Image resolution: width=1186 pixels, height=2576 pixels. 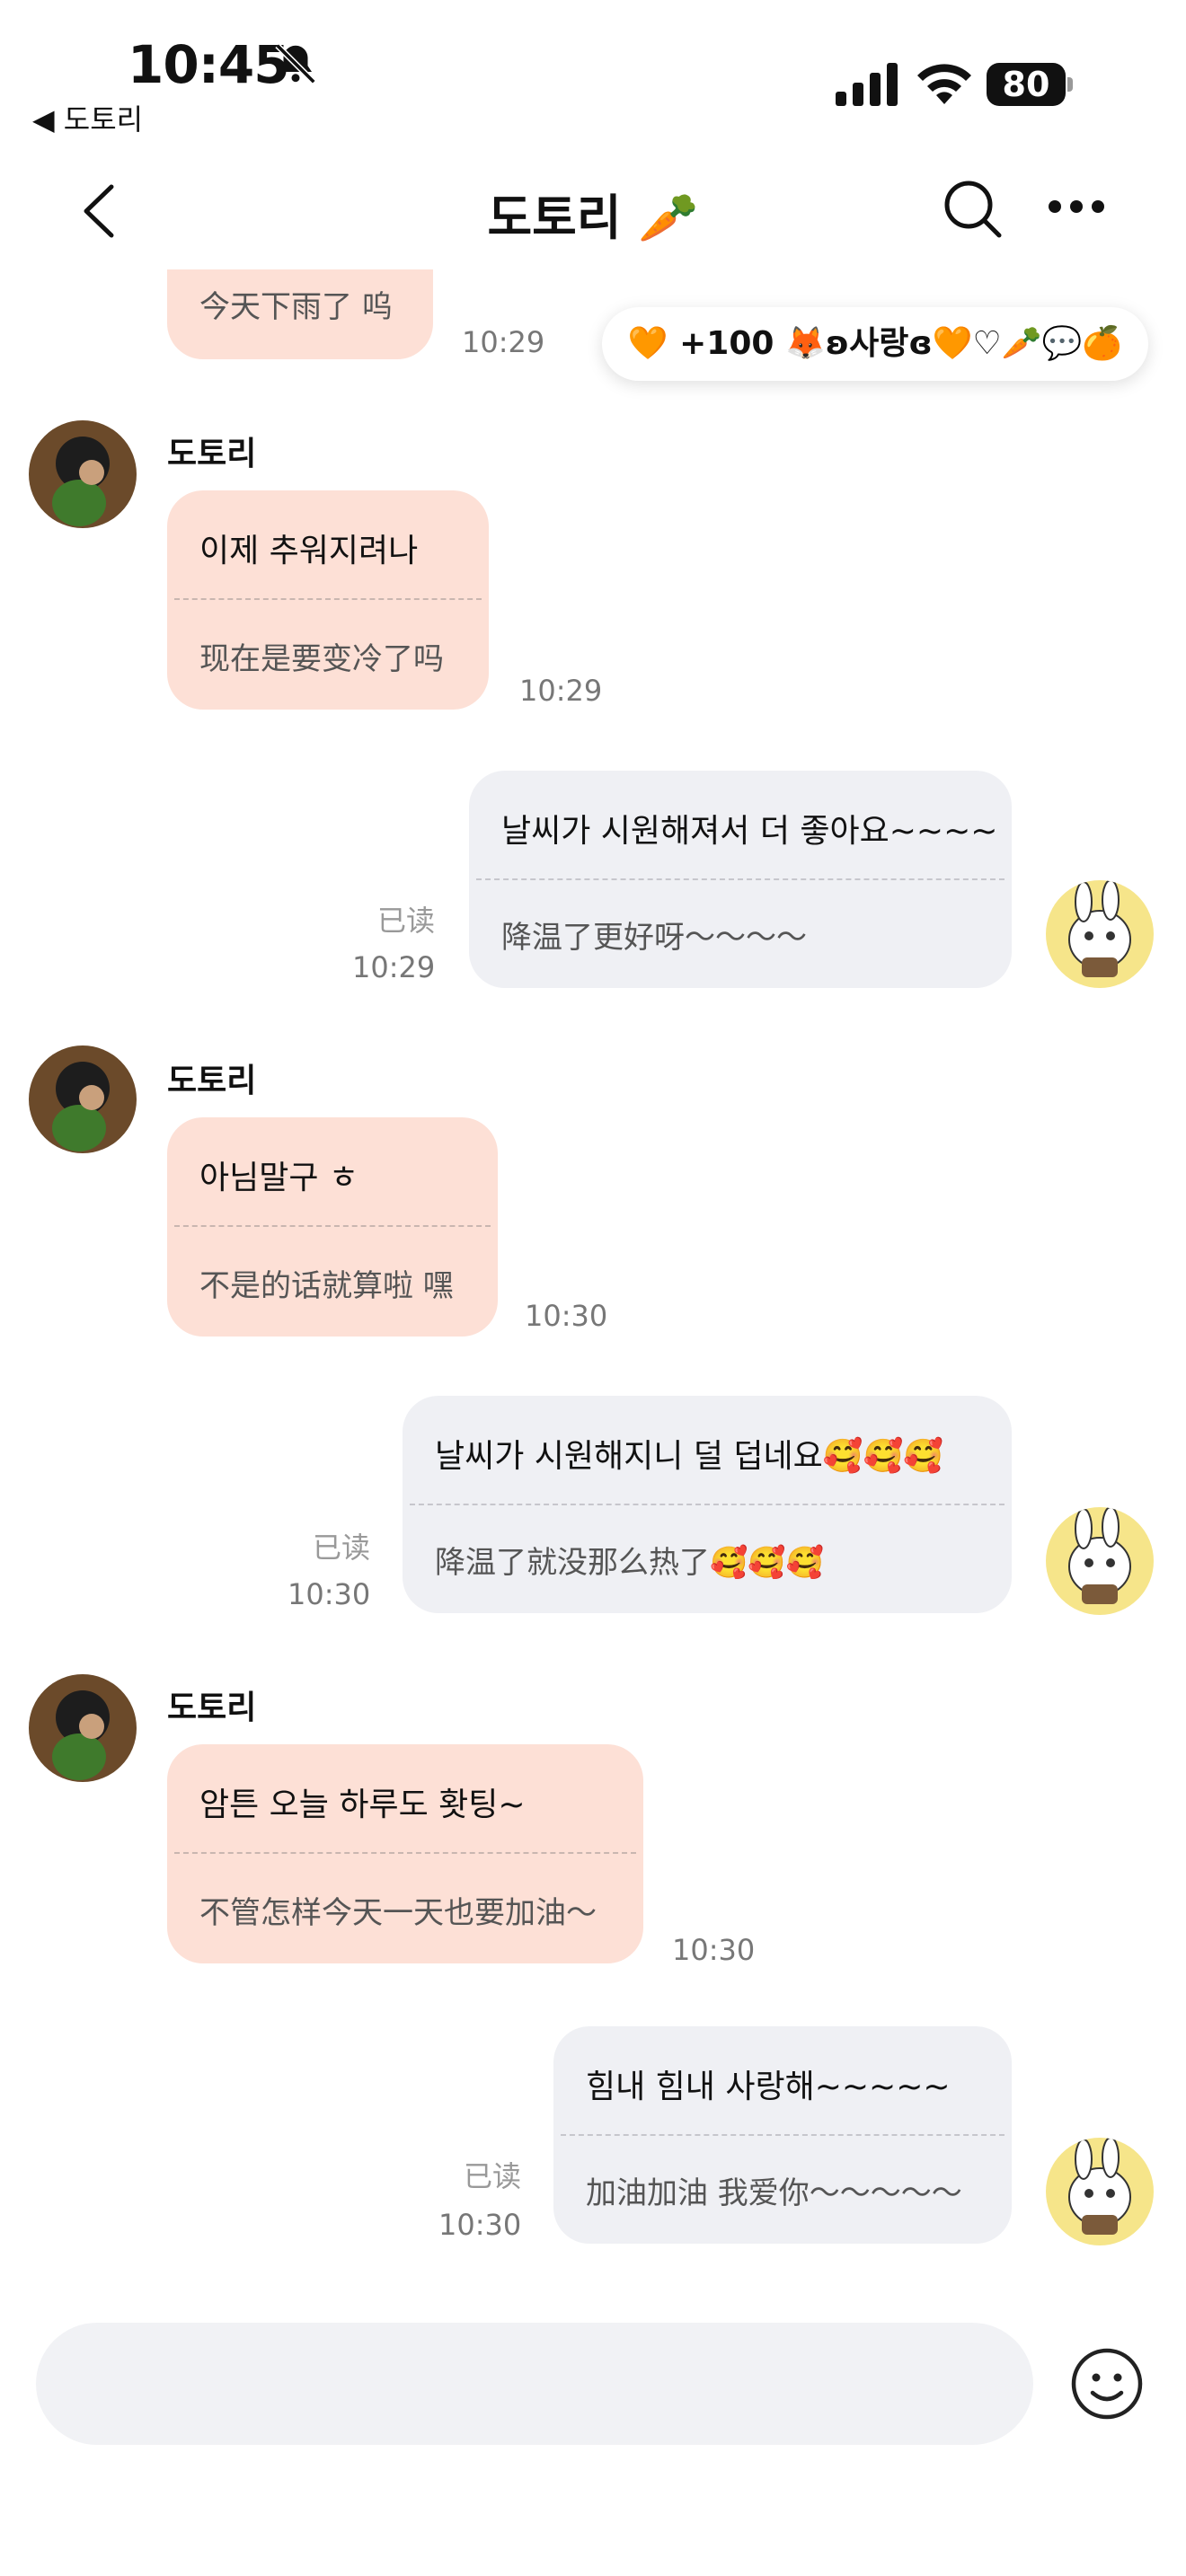 I want to click on message-bubble-incoming: 아님말구 ㅎ 不是的话就算啦 嘿, so click(x=332, y=1227).